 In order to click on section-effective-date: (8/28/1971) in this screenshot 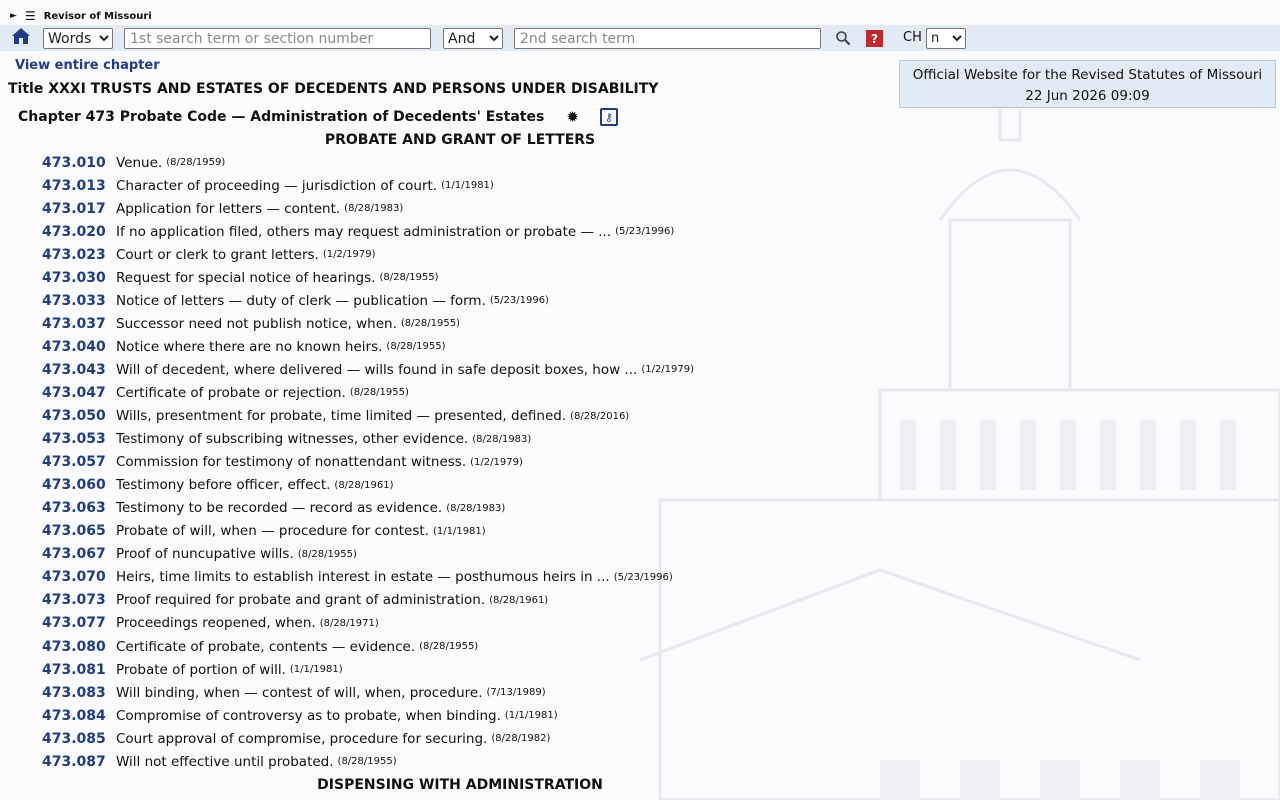, I will do `click(349, 623)`.